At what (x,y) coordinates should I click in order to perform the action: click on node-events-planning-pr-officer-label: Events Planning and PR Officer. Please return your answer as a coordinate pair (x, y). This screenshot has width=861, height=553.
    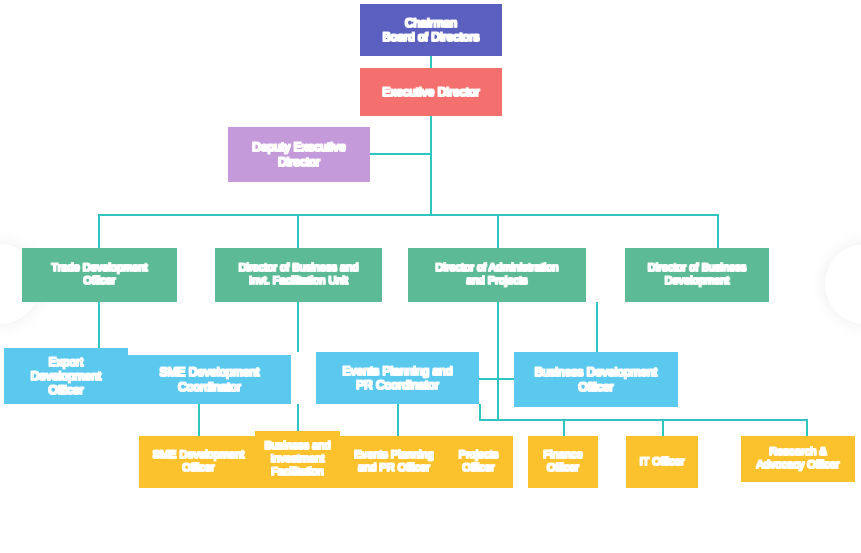
    Looking at the image, I should click on (394, 461).